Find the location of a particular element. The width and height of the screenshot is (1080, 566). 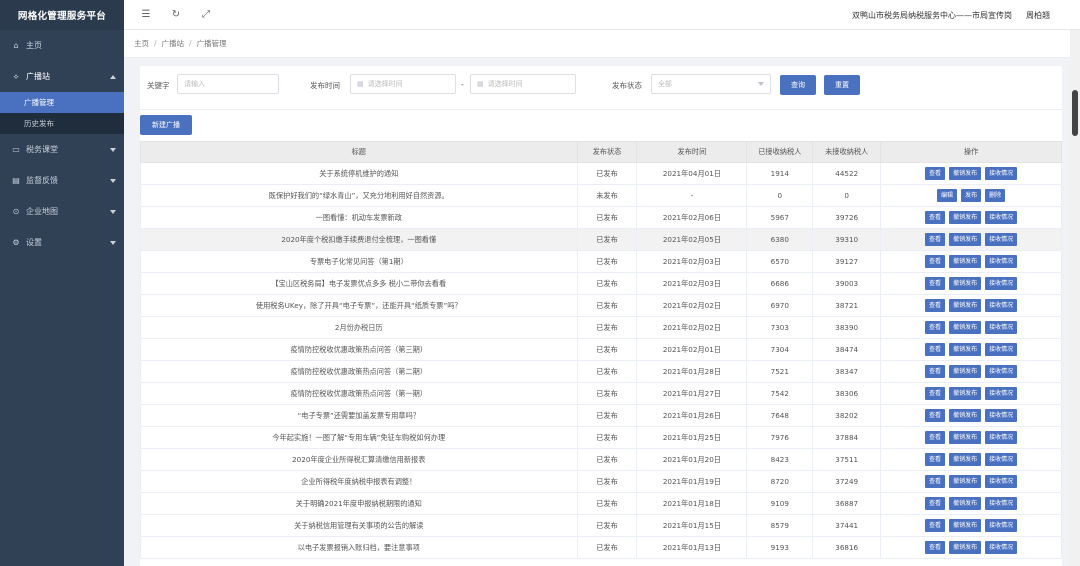

sidebar-item-5: ⚙ 设置 is located at coordinates (62, 242).